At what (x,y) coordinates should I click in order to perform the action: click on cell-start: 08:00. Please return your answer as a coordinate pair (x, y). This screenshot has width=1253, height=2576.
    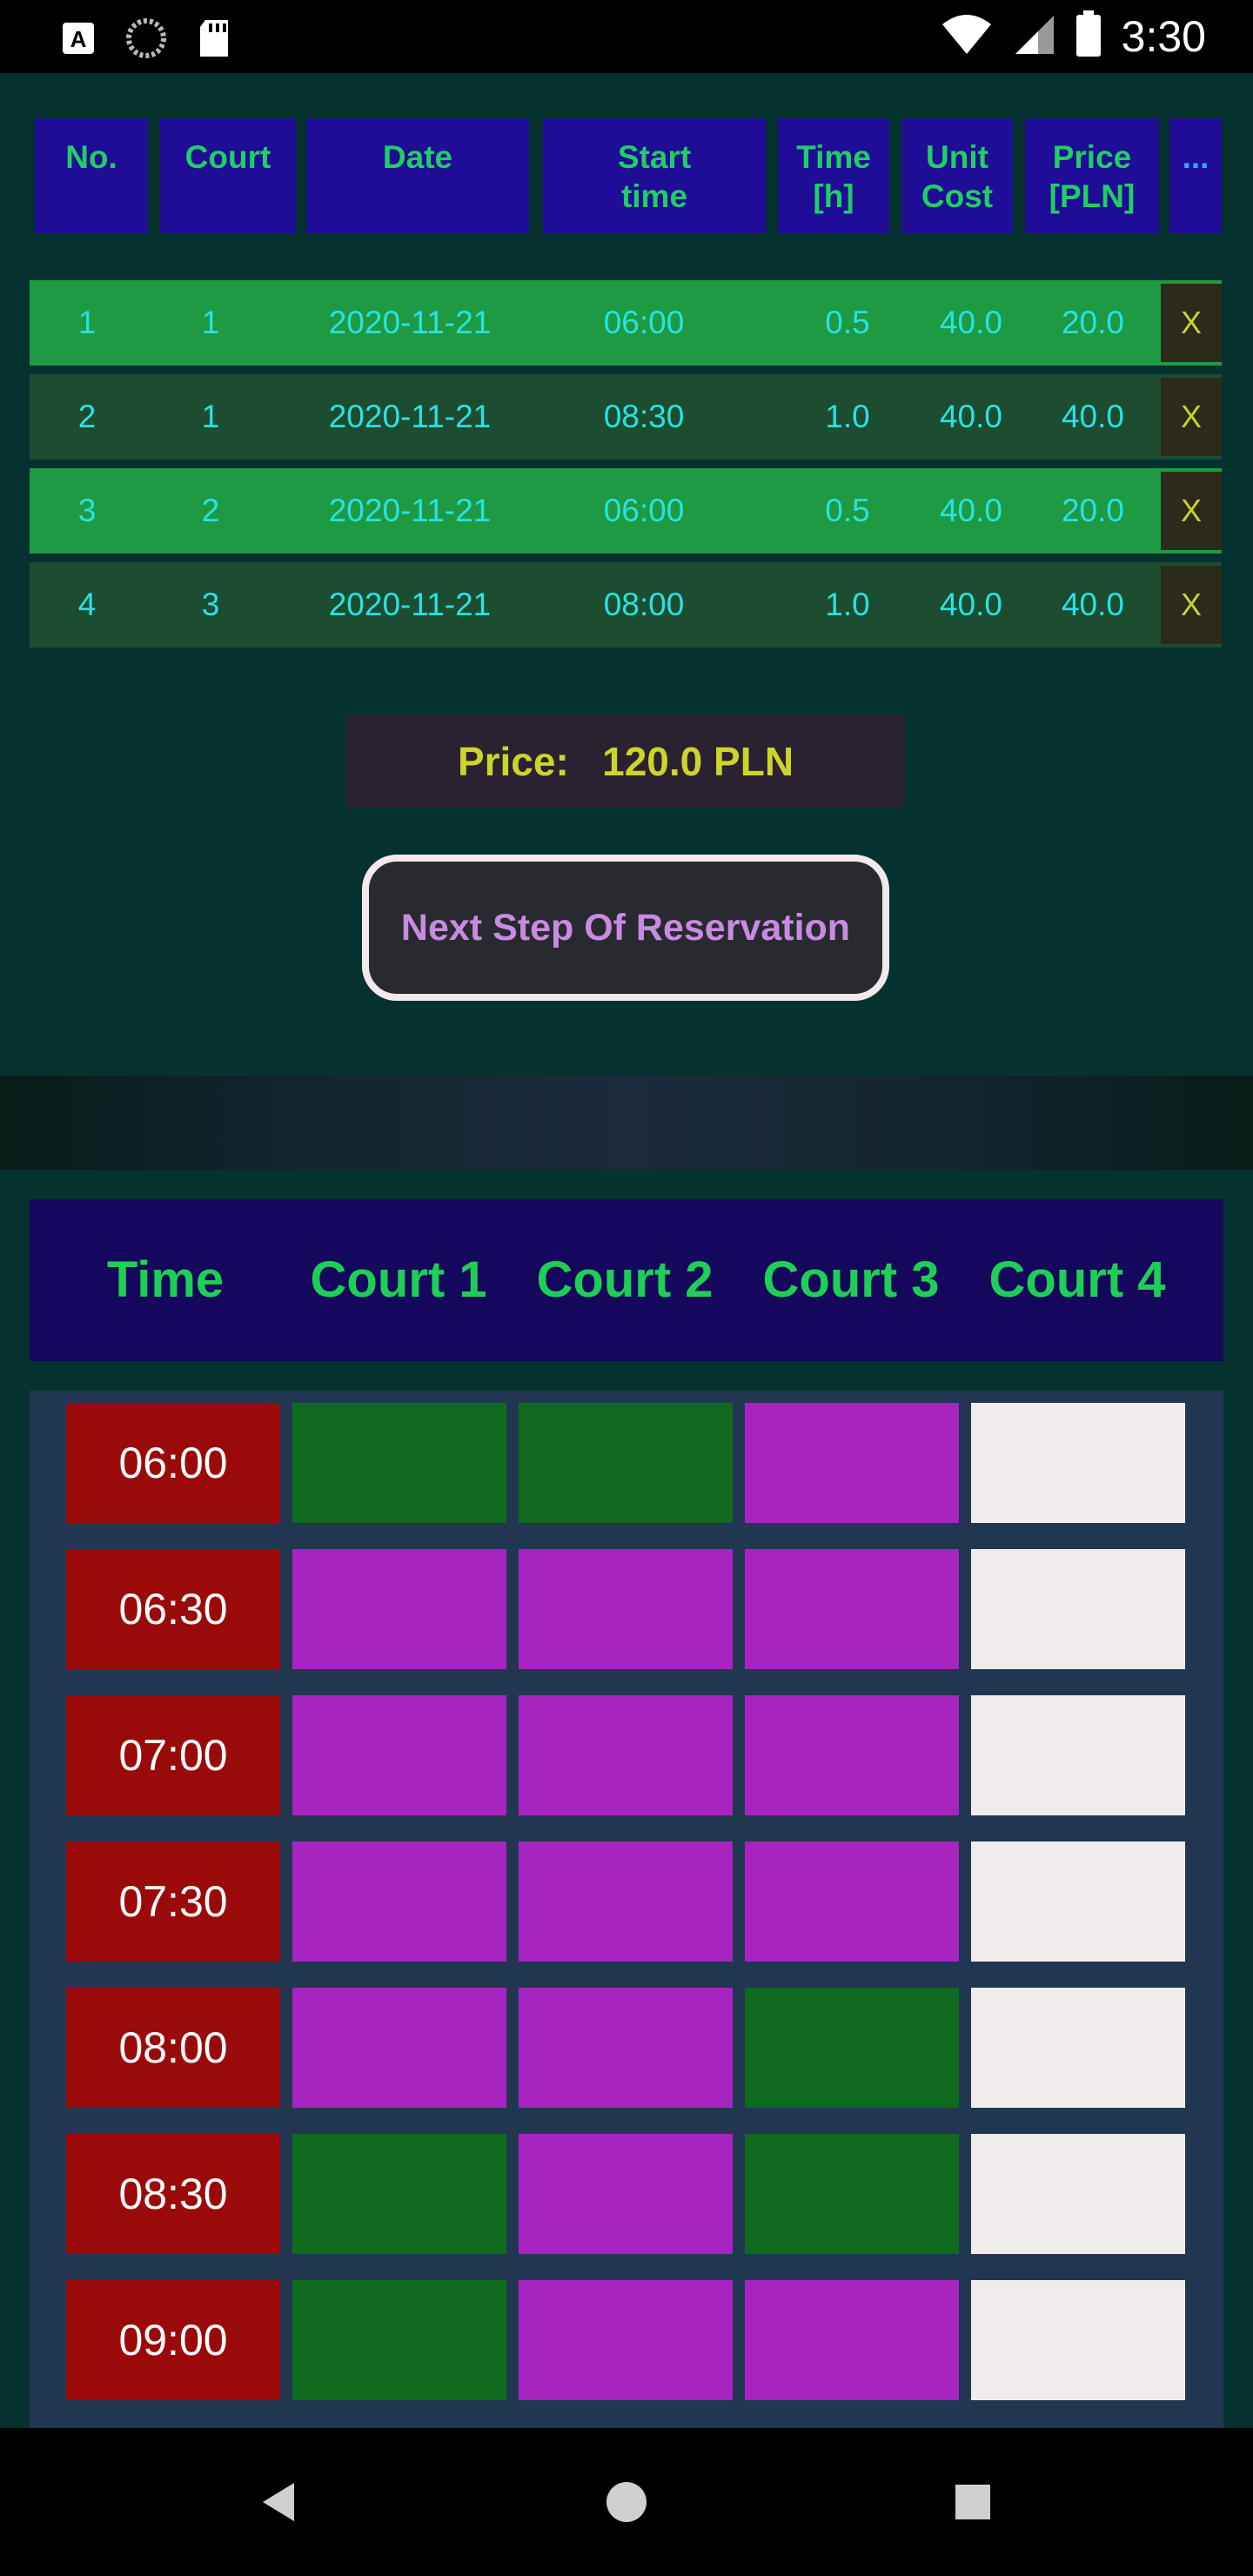
    Looking at the image, I should click on (644, 604).